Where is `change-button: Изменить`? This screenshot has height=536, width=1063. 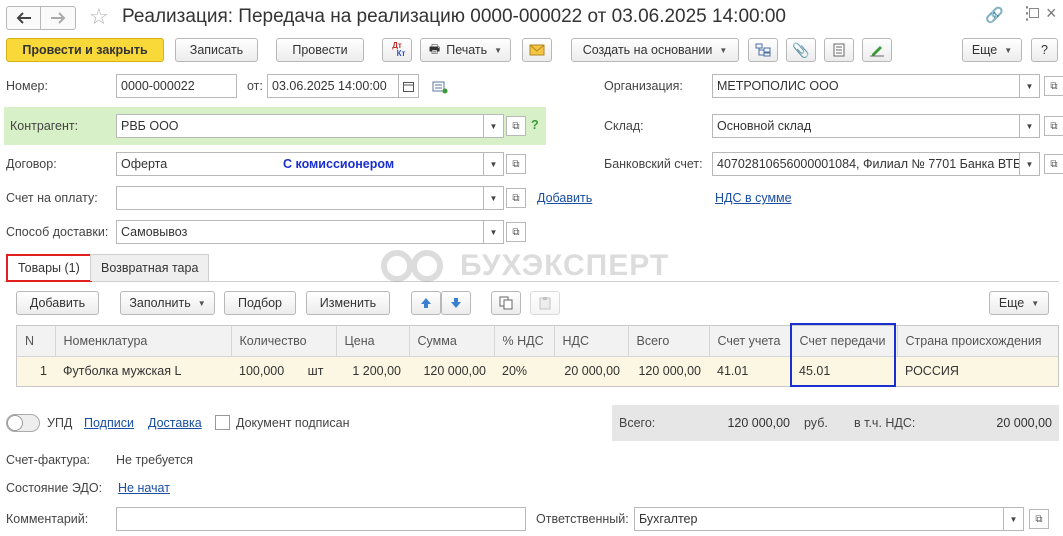
change-button: Изменить is located at coordinates (348, 303).